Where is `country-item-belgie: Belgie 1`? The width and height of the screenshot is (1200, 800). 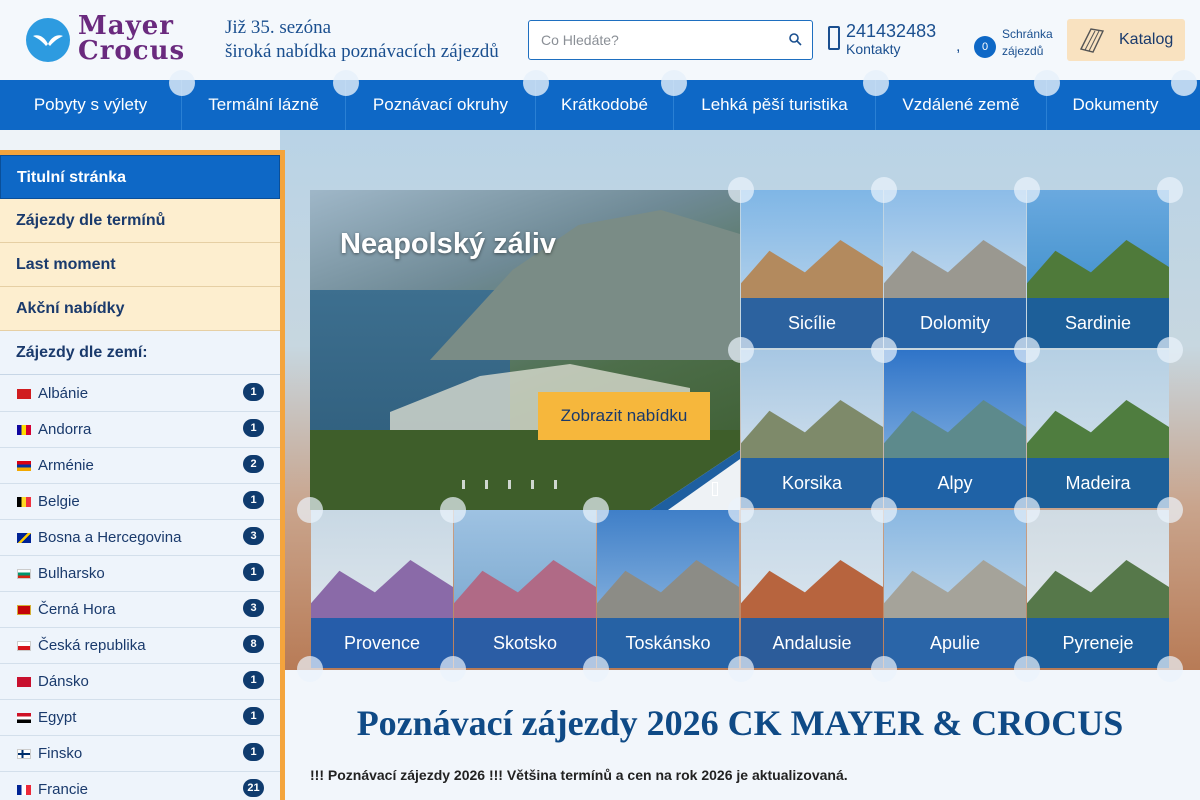
country-item-belgie: Belgie 1 is located at coordinates (140, 502).